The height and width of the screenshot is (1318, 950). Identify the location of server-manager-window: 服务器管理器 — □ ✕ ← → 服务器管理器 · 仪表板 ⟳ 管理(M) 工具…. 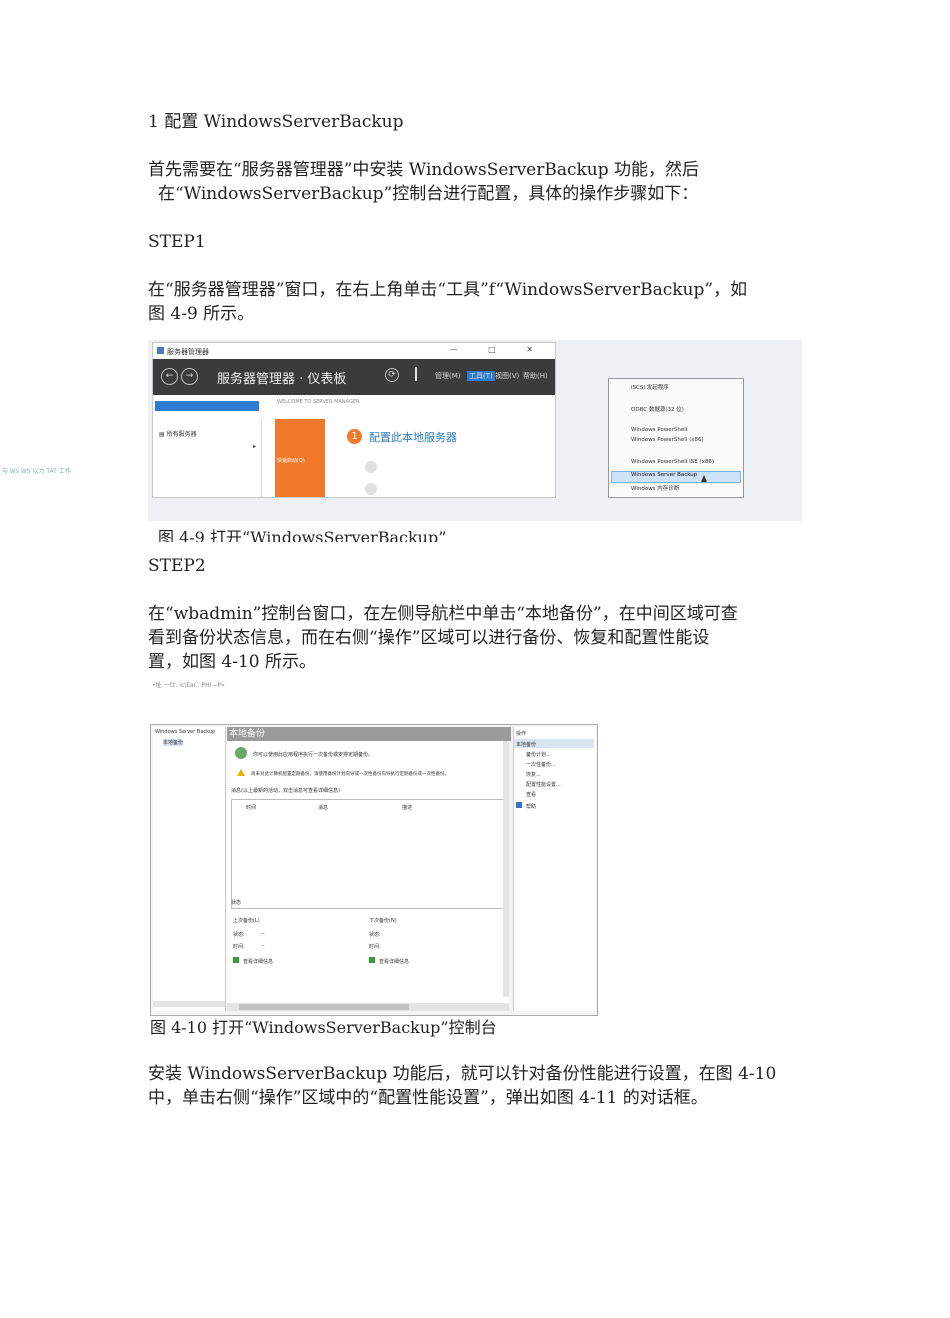
(354, 420).